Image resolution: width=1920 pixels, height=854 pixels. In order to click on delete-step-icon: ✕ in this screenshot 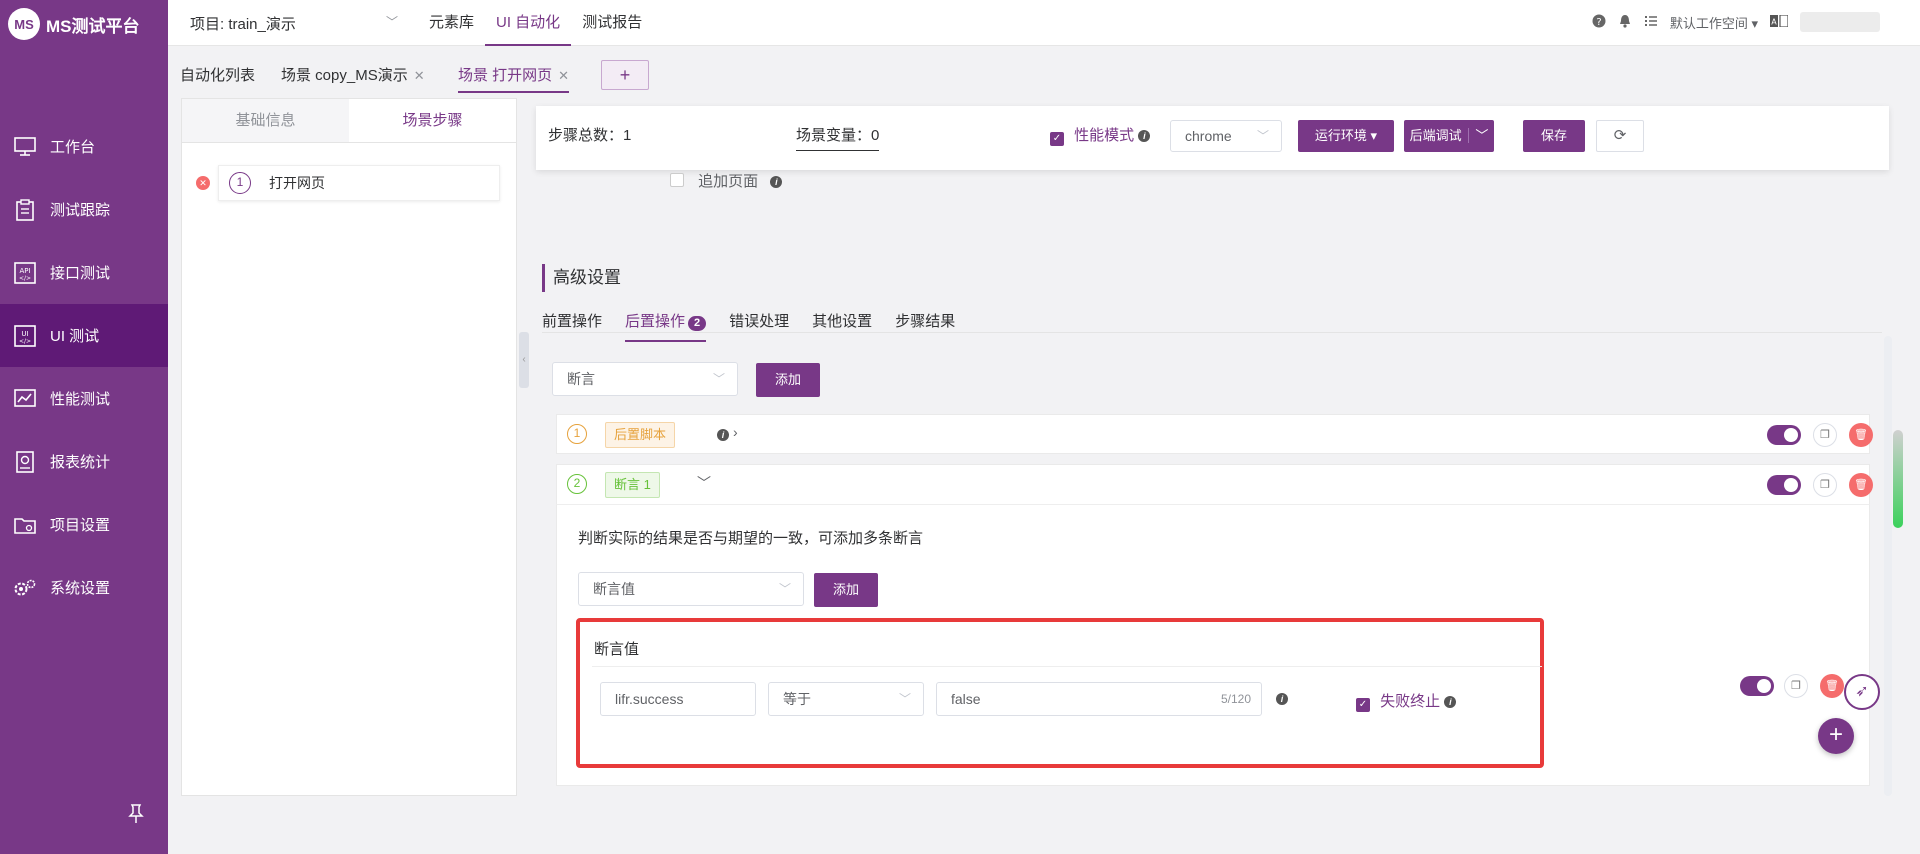, I will do `click(203, 183)`.